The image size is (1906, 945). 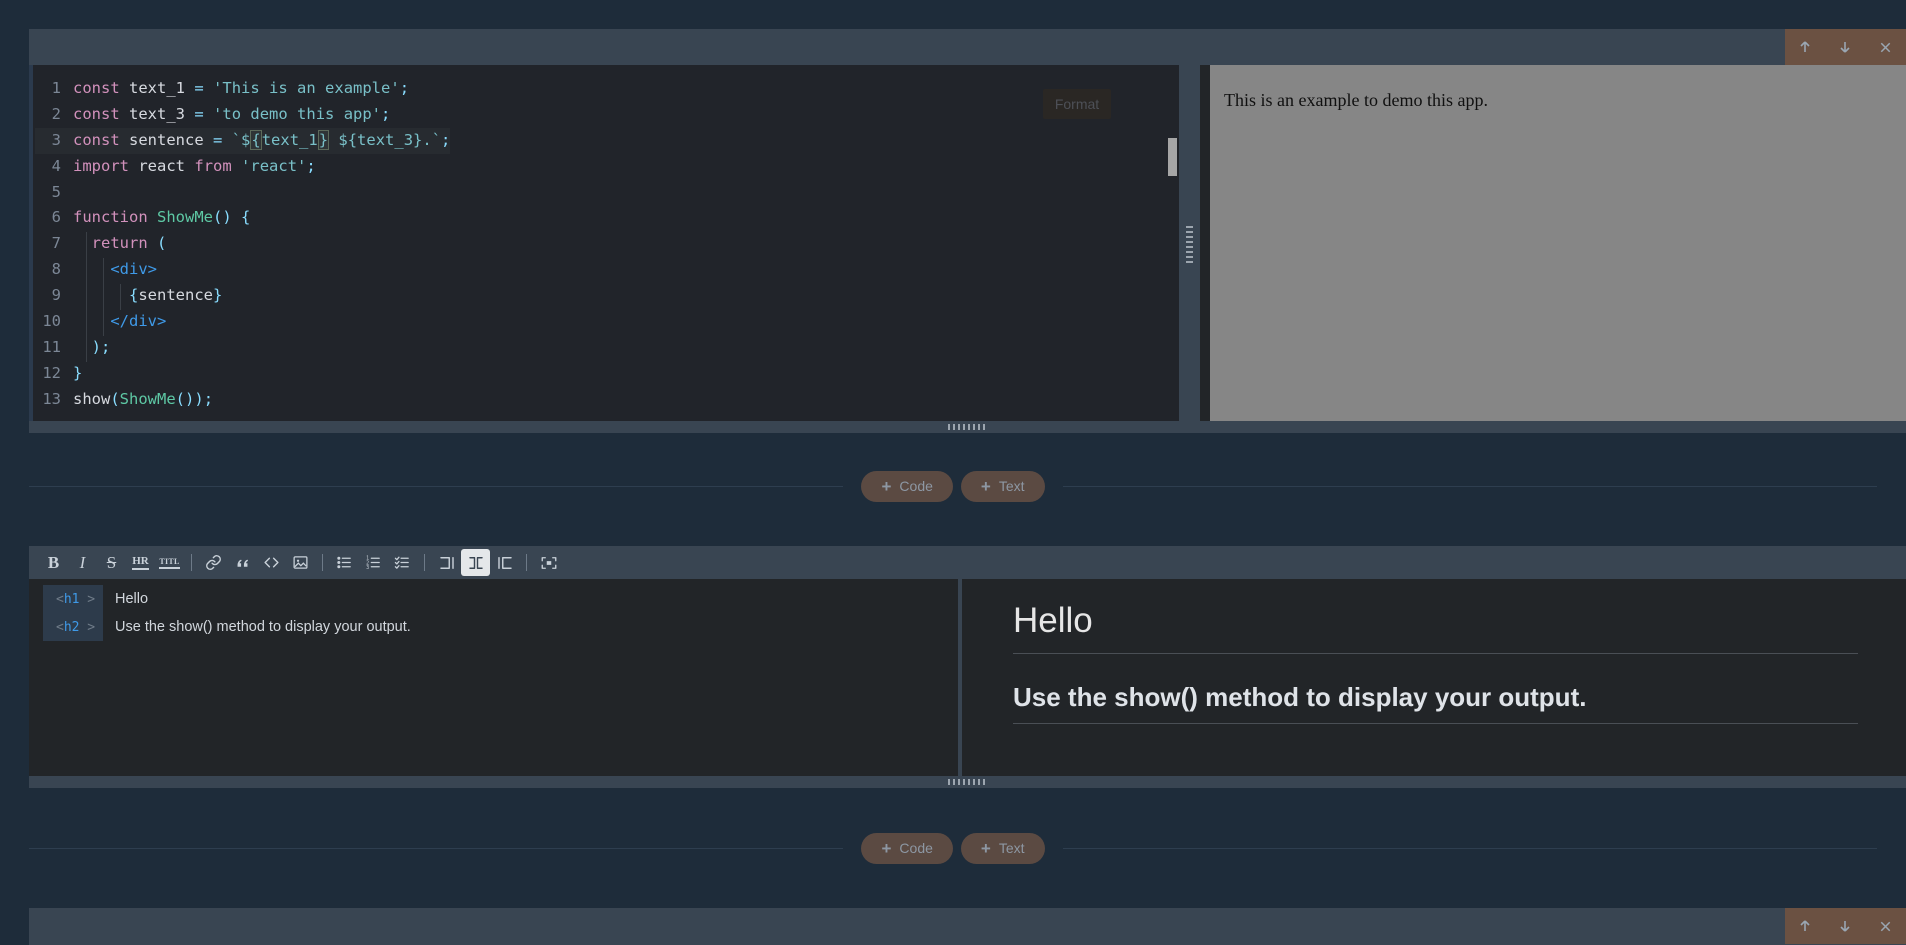 I want to click on code-icon, so click(x=271, y=562).